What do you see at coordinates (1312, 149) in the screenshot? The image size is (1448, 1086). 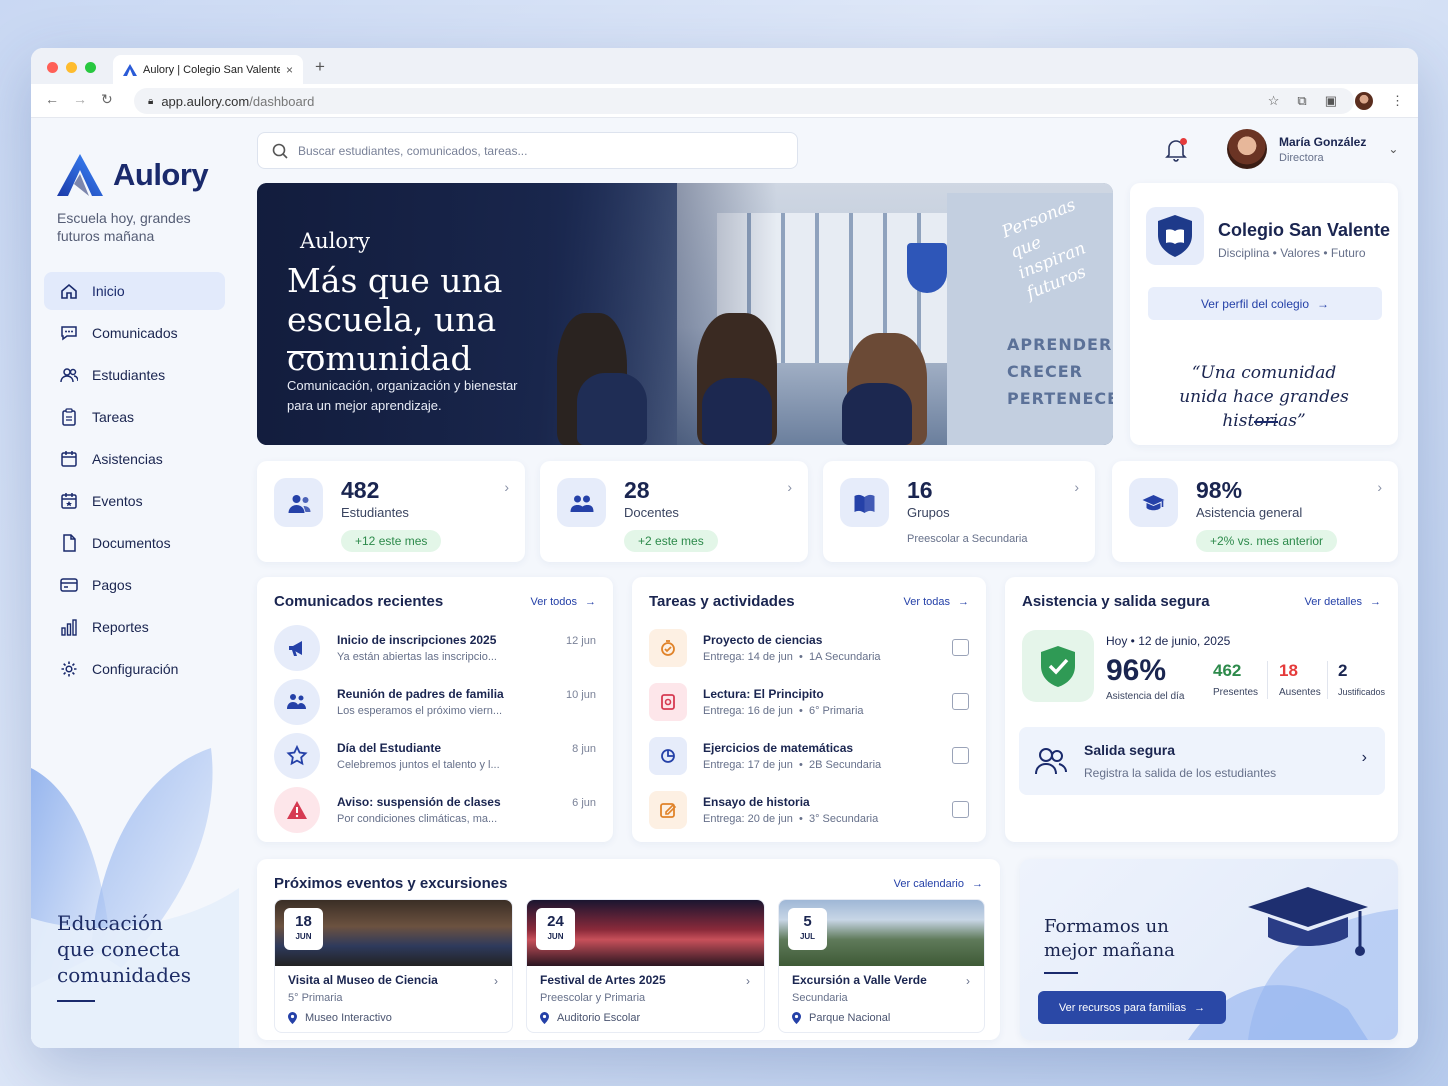 I see `user-menu: María González Directora ⌄` at bounding box center [1312, 149].